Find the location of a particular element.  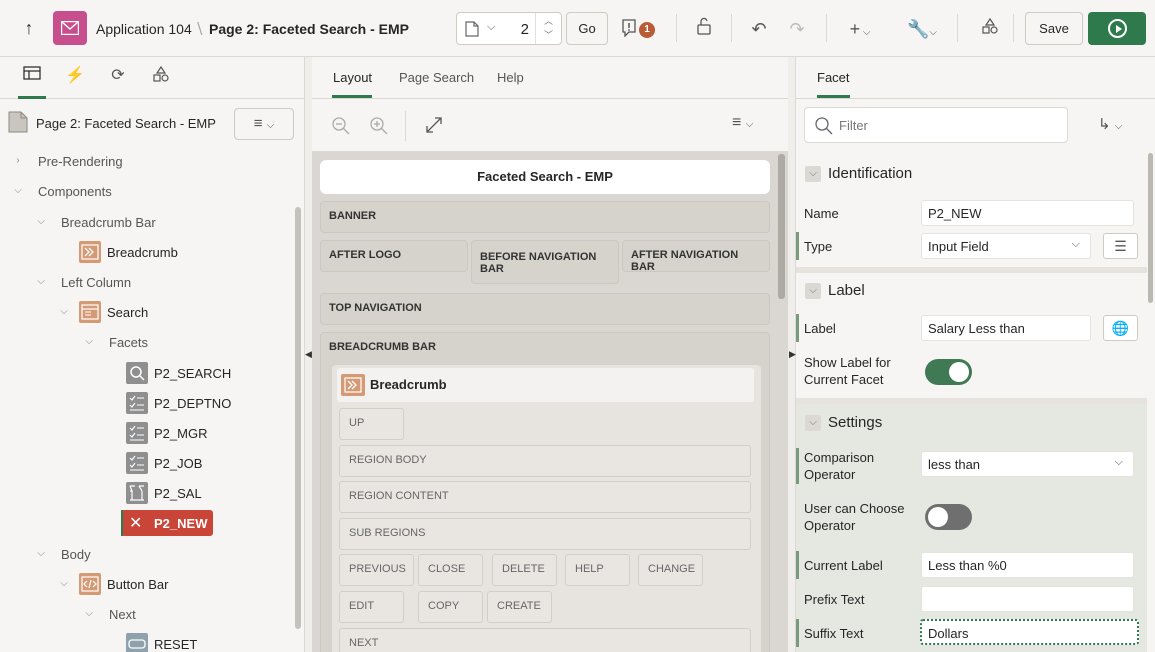

dynamic-actions-tab-icon: ⚡ is located at coordinates (75, 82).